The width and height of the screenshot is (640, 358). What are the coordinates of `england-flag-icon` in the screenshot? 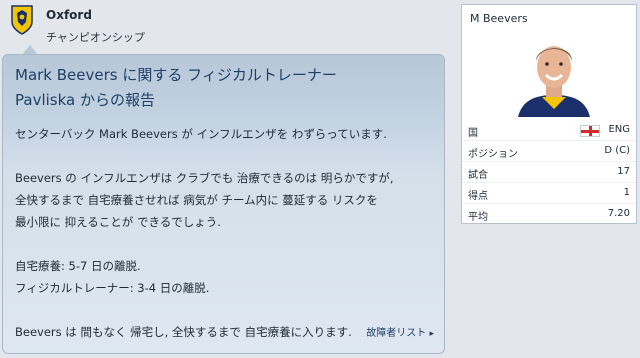 It's located at (590, 131).